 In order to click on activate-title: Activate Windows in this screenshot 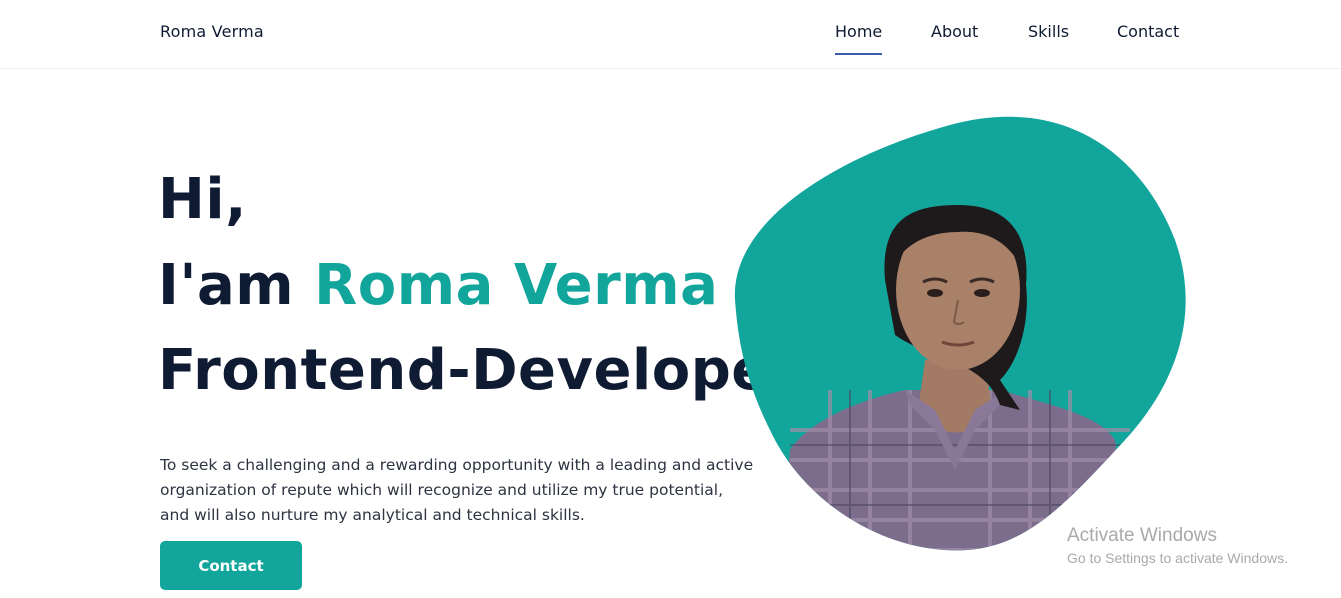, I will do `click(1142, 535)`.